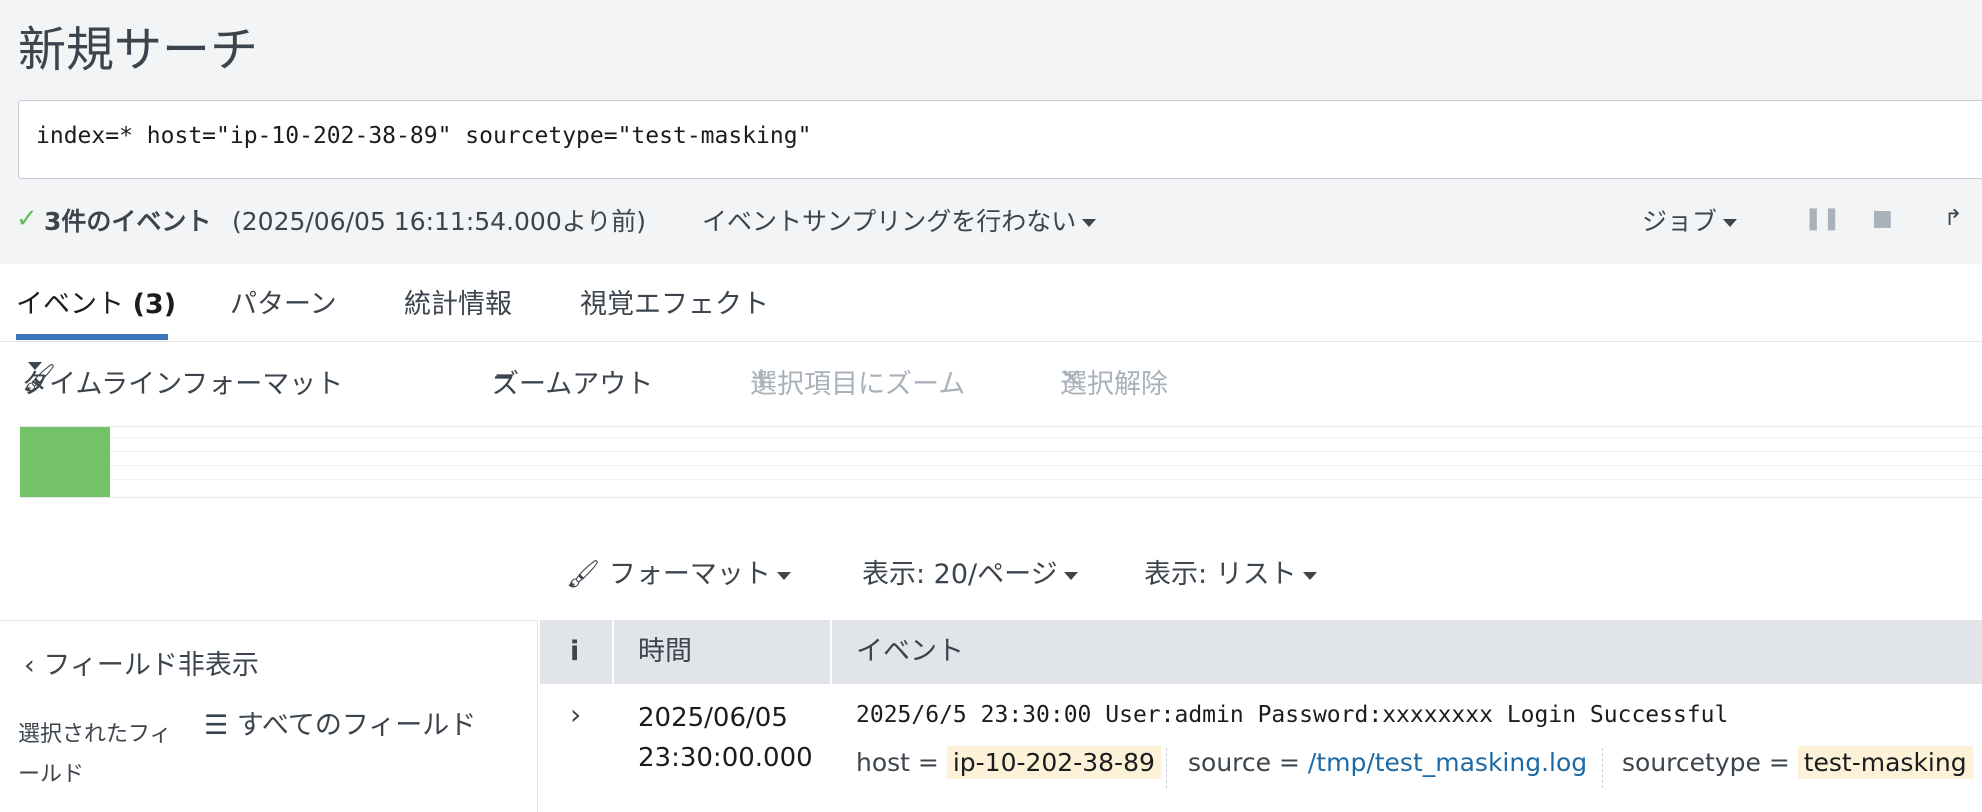  Describe the element at coordinates (1053, 762) in the screenshot. I see `host-value: ip-10-202-38-89` at that location.